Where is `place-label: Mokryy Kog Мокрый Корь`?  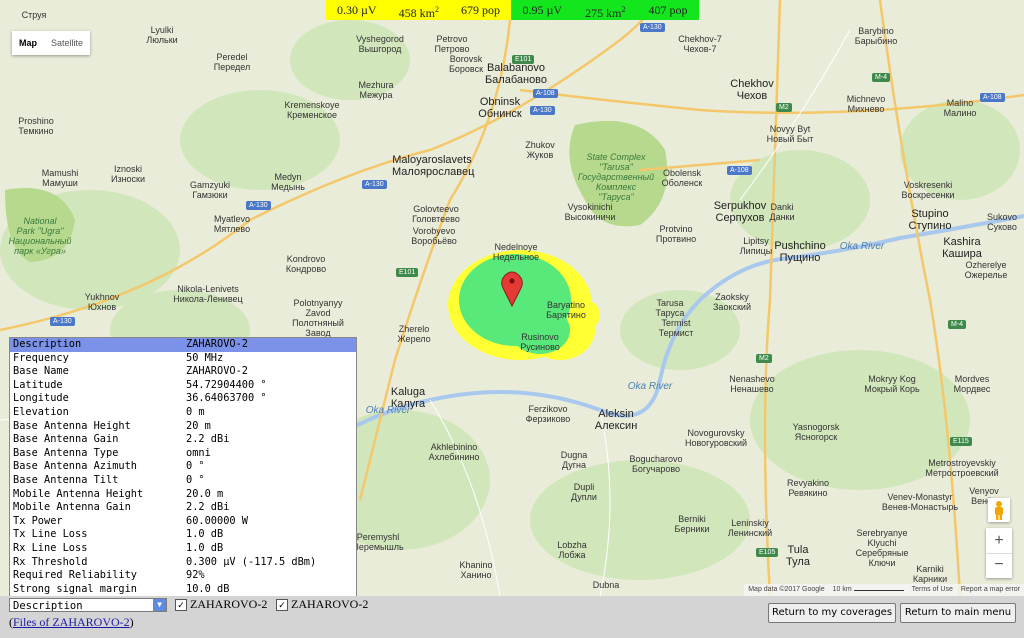 place-label: Mokryy Kog Мокрый Корь is located at coordinates (892, 384).